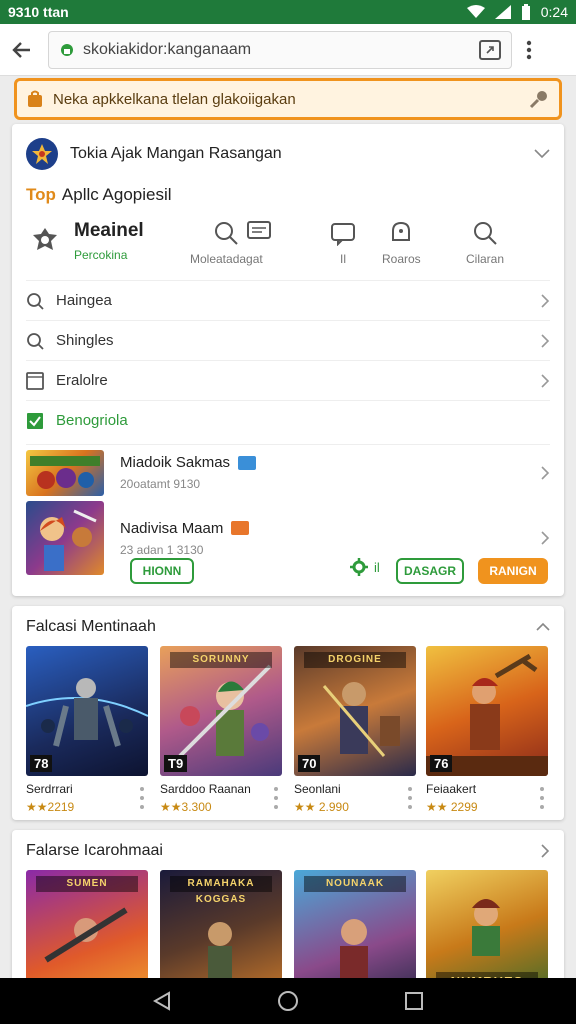 The width and height of the screenshot is (576, 1024). What do you see at coordinates (355, 884) in the screenshot?
I see `second-tile-banner-3: NOUNAAK` at bounding box center [355, 884].